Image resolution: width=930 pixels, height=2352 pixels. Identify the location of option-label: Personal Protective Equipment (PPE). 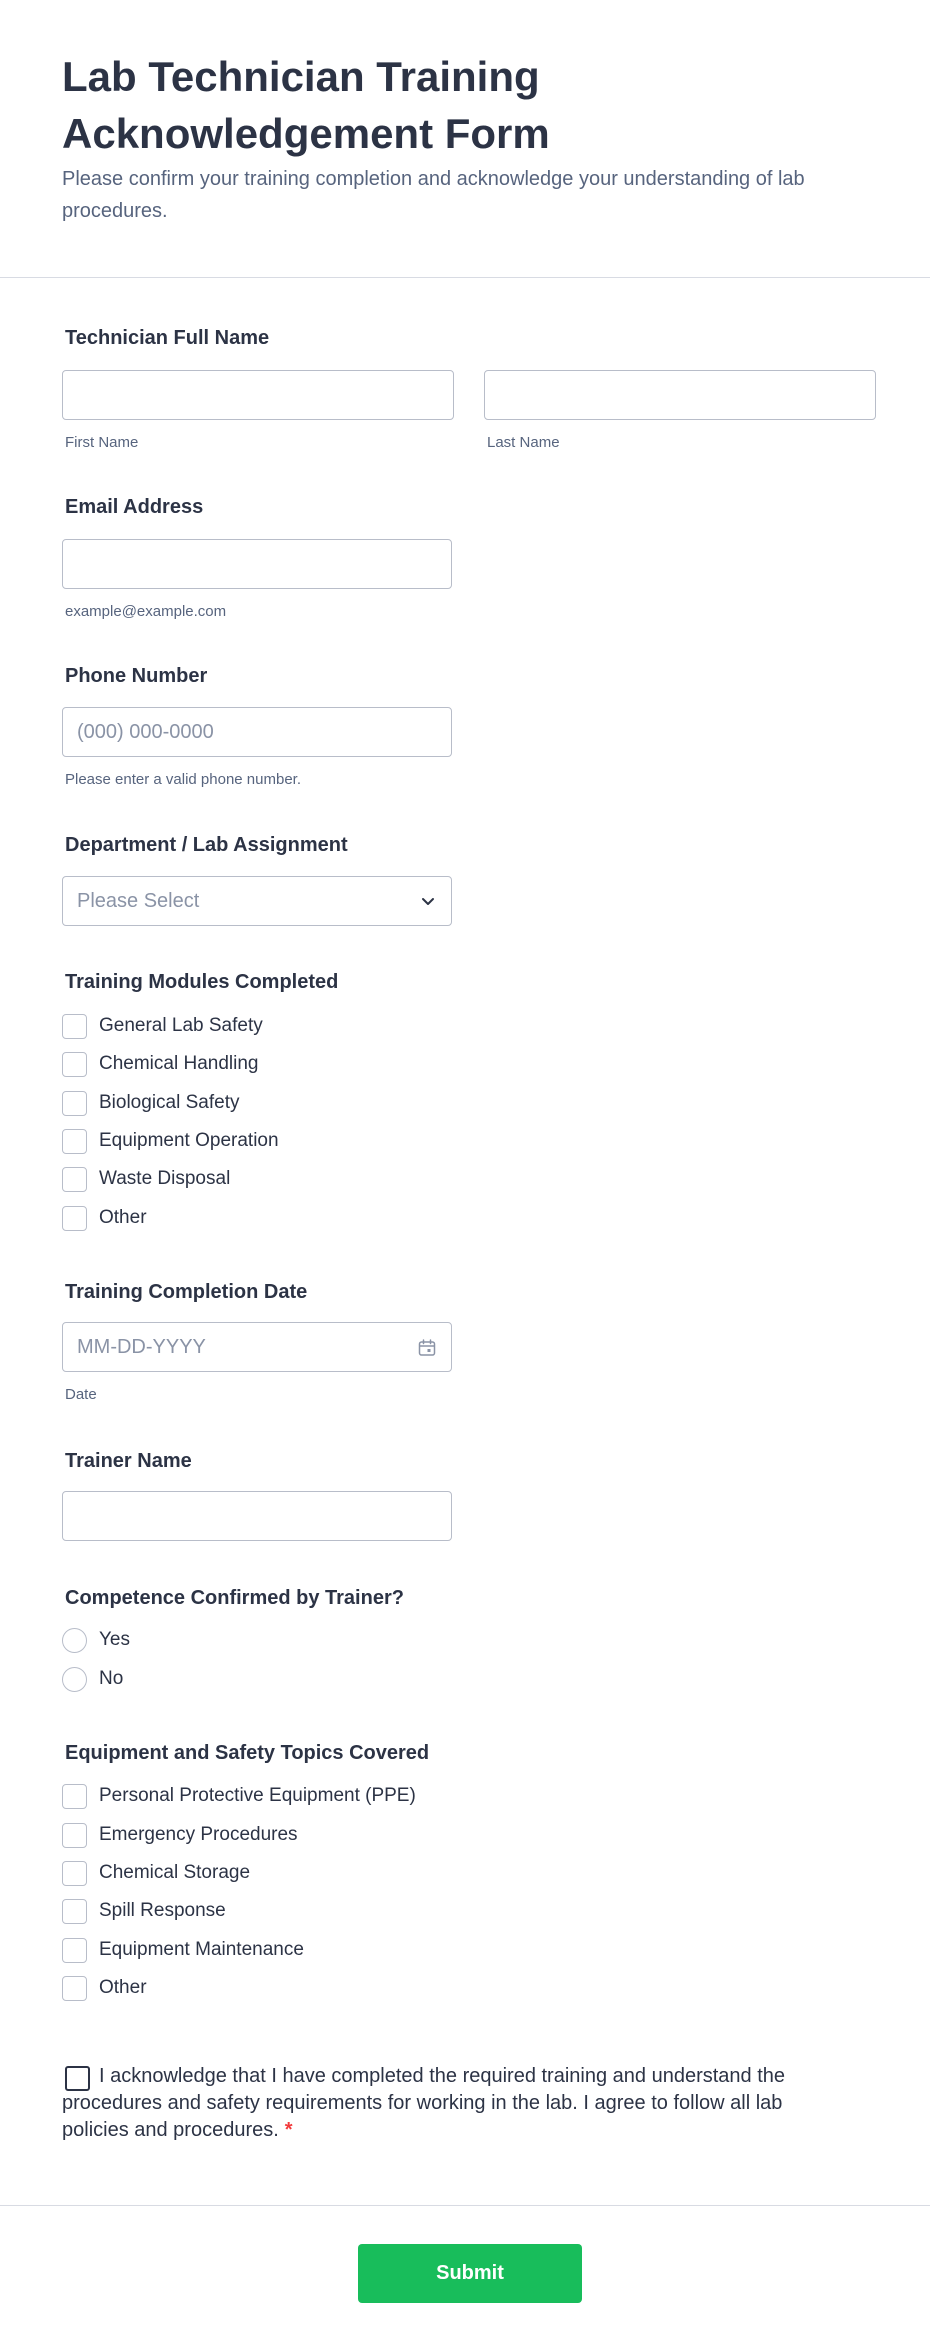
(257, 1795).